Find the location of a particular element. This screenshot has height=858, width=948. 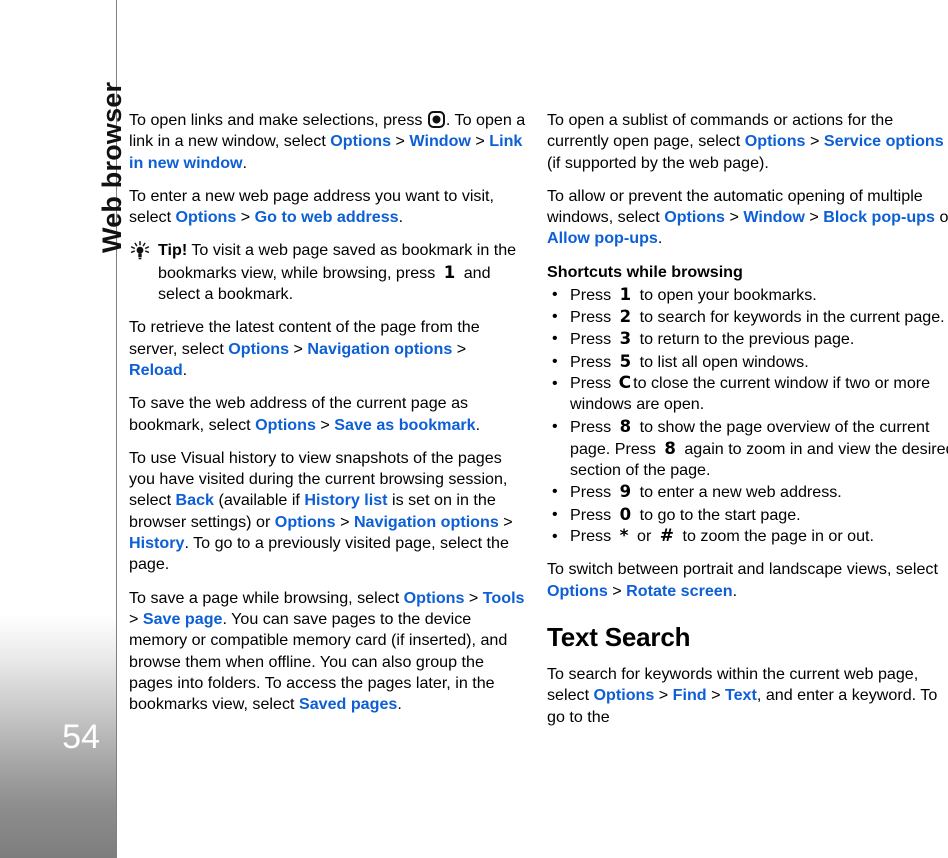

keypad-key-2: 2 is located at coordinates (625, 317).